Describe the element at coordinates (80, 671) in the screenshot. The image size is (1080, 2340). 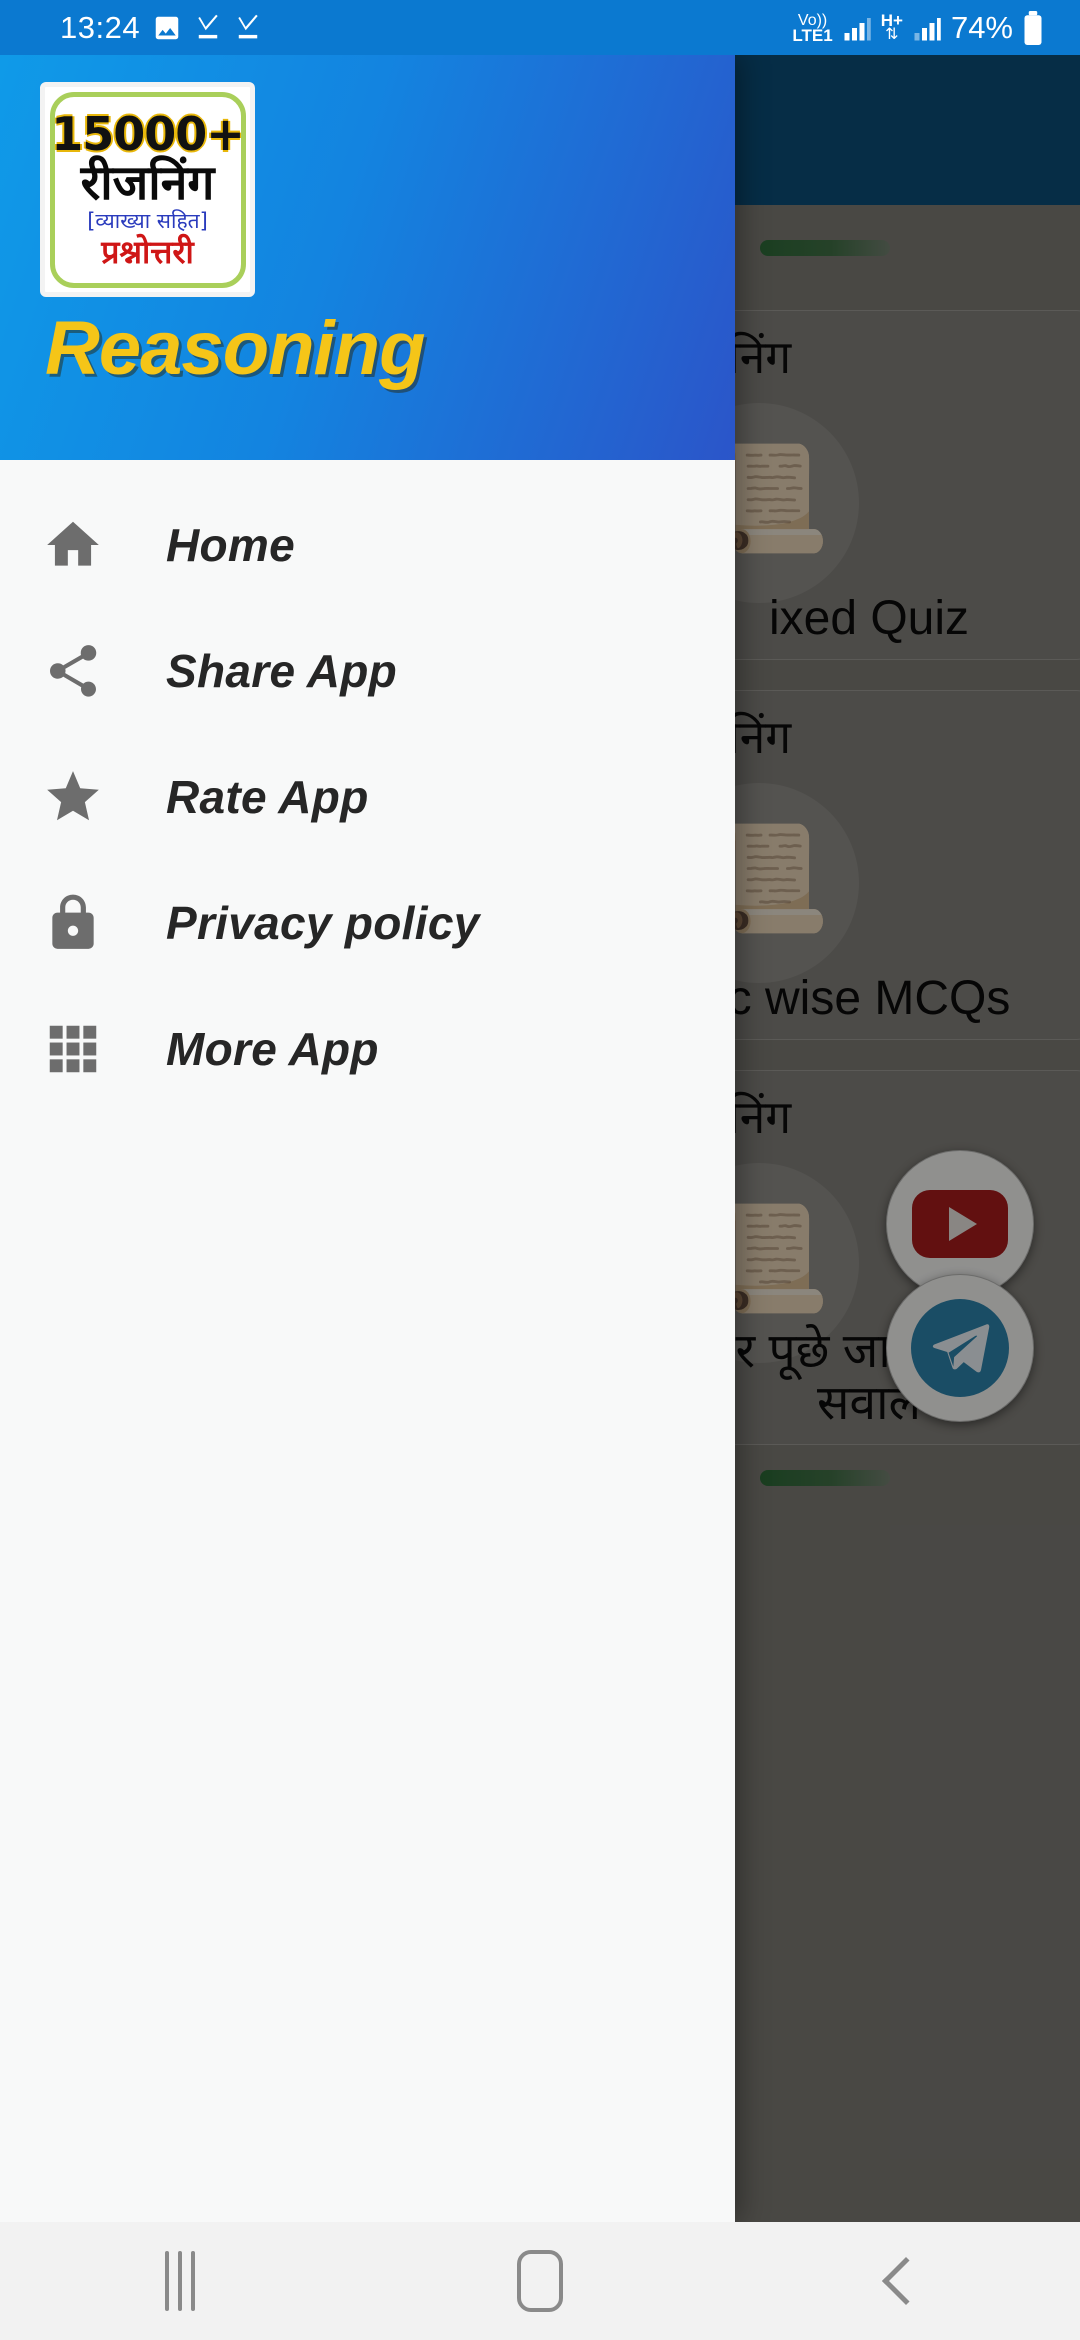
I see `share-icon` at that location.